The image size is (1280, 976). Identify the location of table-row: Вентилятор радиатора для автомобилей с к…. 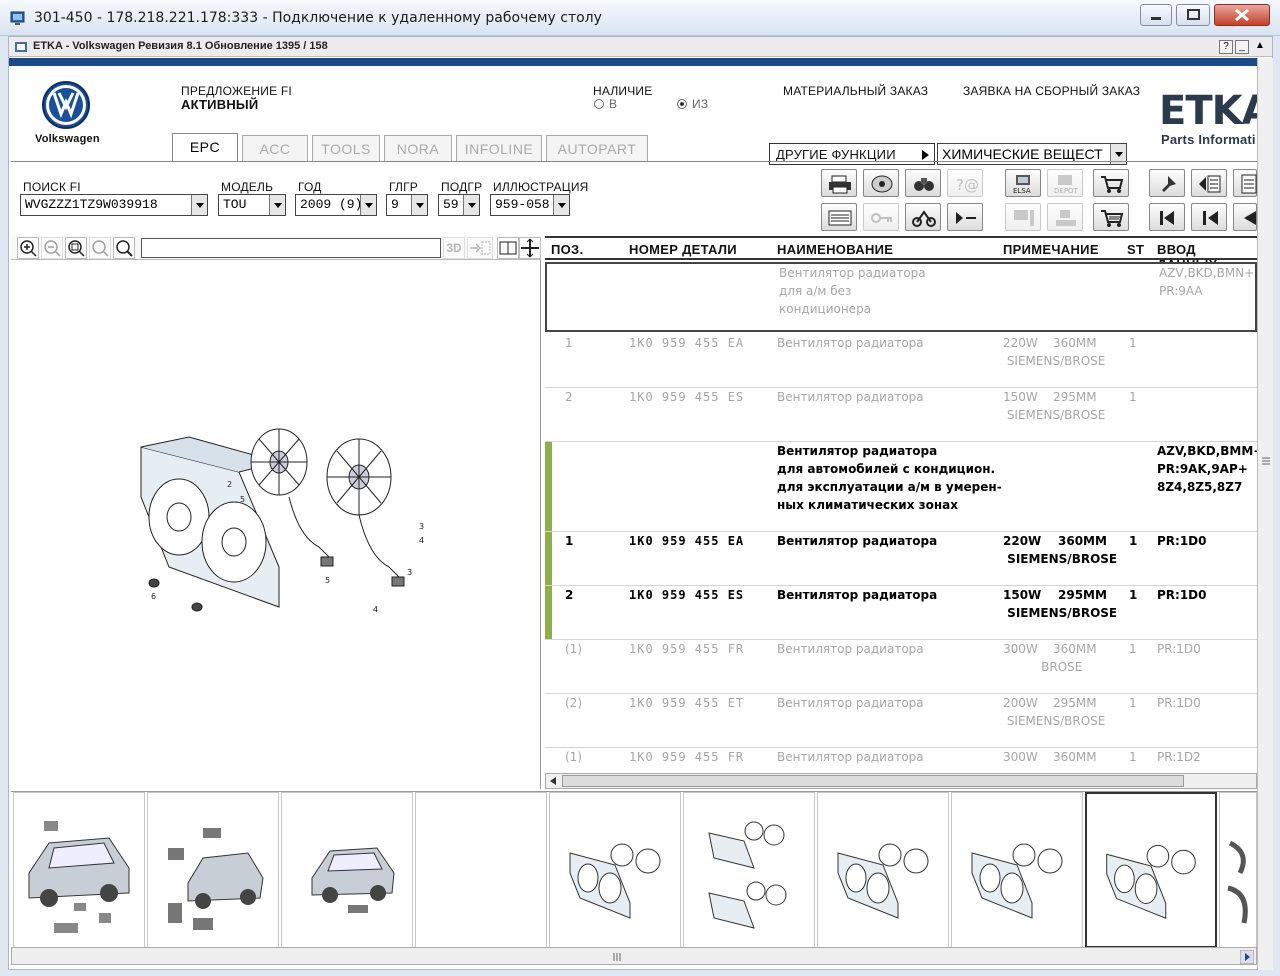
(901, 487).